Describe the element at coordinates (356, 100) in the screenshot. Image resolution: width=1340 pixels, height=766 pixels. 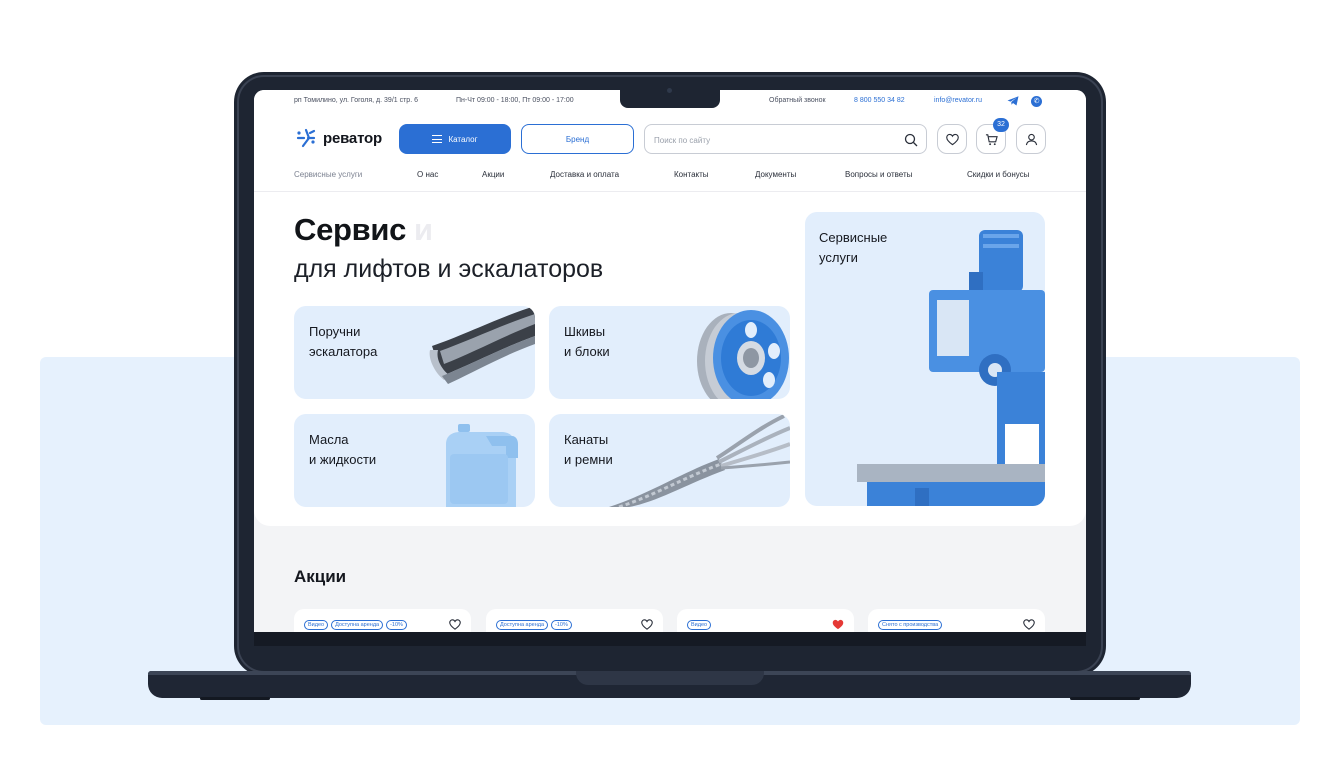
I see `address-text: рп Томилино, ул. Гоголя, д. 39/1 стр. 6` at that location.